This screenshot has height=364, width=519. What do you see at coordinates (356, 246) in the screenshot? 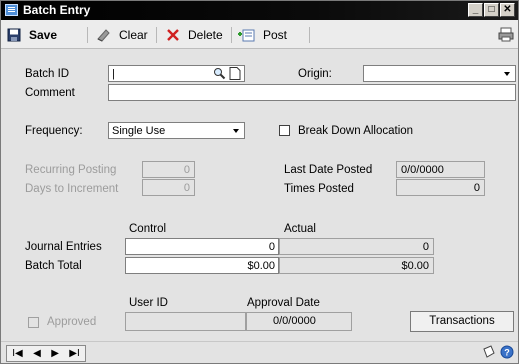
I see `journal-entries-actual-field: 0` at bounding box center [356, 246].